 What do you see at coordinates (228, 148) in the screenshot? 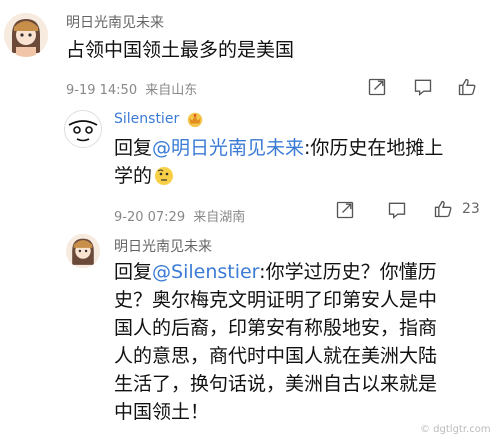
I see `comment2-mention-link: @明日光南见未来` at bounding box center [228, 148].